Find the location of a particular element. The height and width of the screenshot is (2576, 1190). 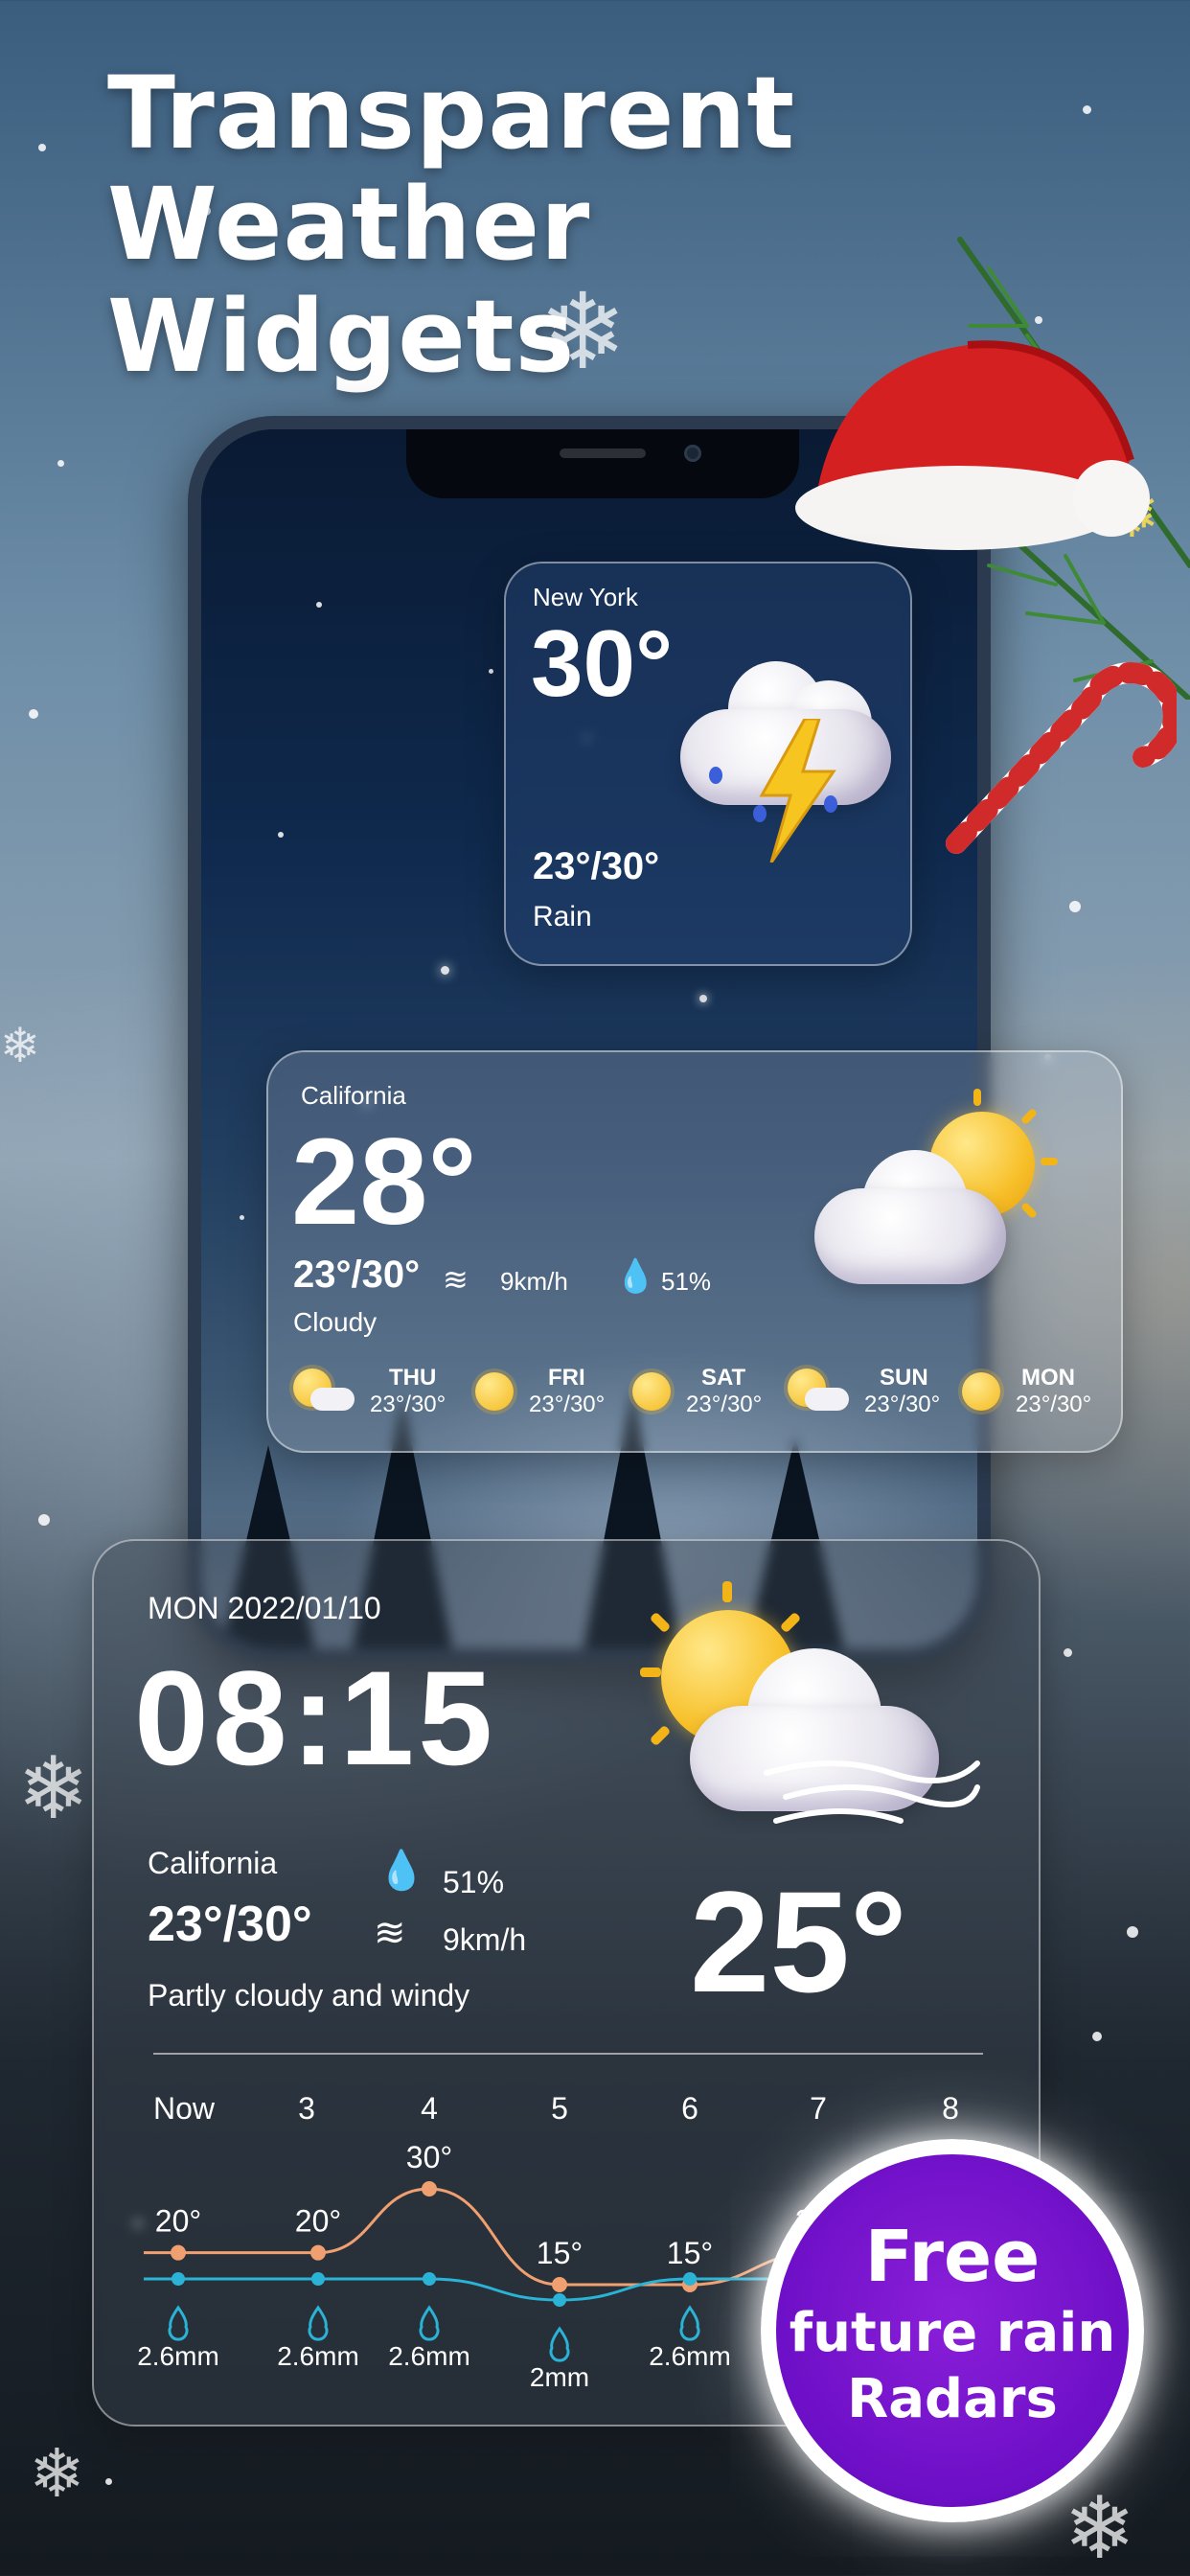

forecast-day: MON is located at coordinates (1048, 1378).